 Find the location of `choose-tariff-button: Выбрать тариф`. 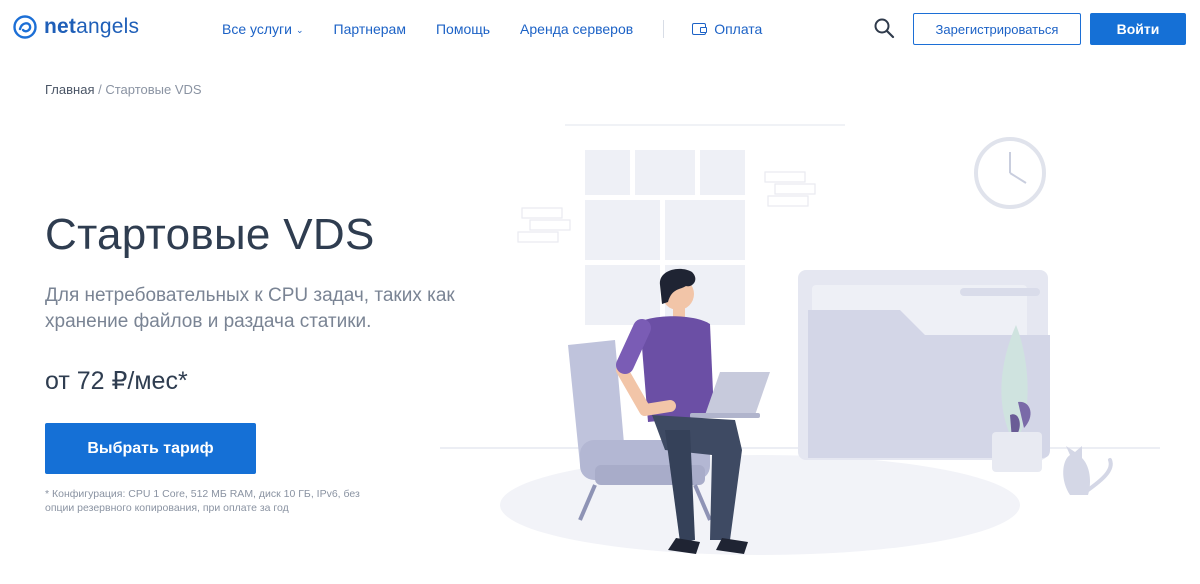

choose-tariff-button: Выбрать тариф is located at coordinates (150, 448).